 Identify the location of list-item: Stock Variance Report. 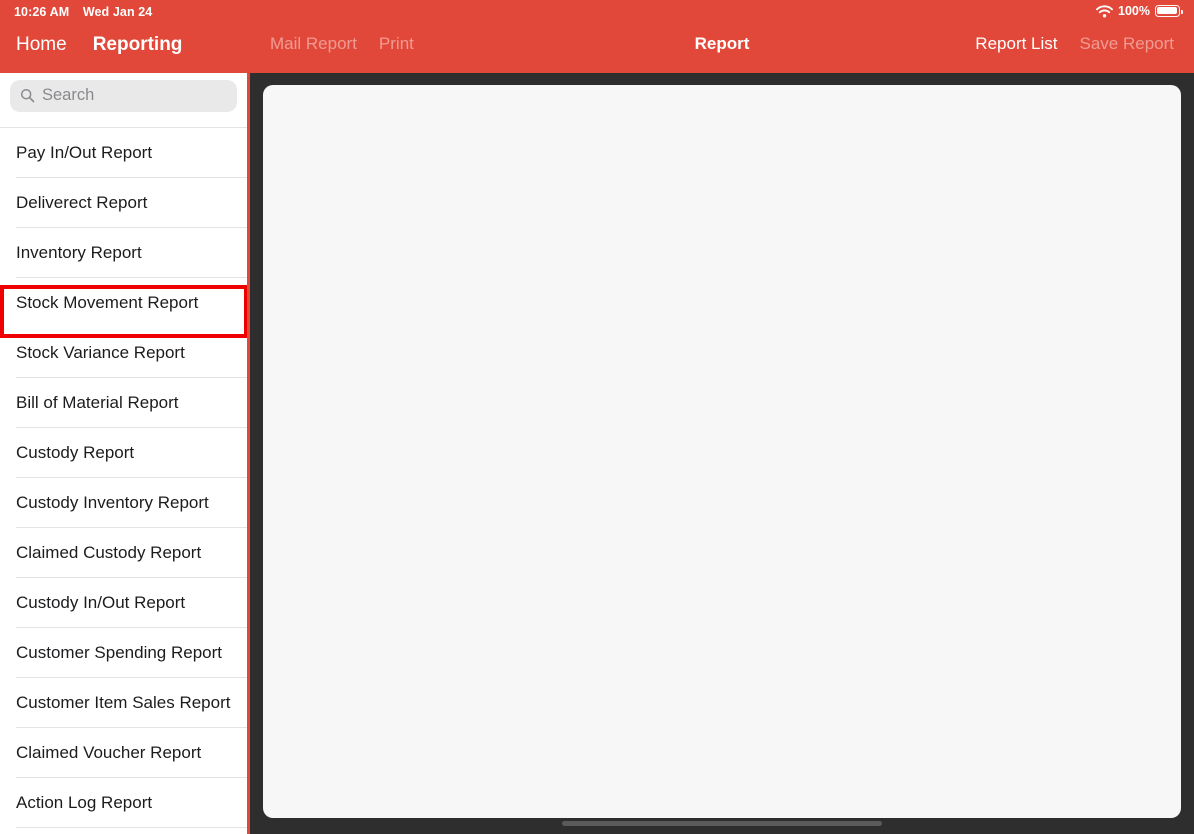
(123, 353).